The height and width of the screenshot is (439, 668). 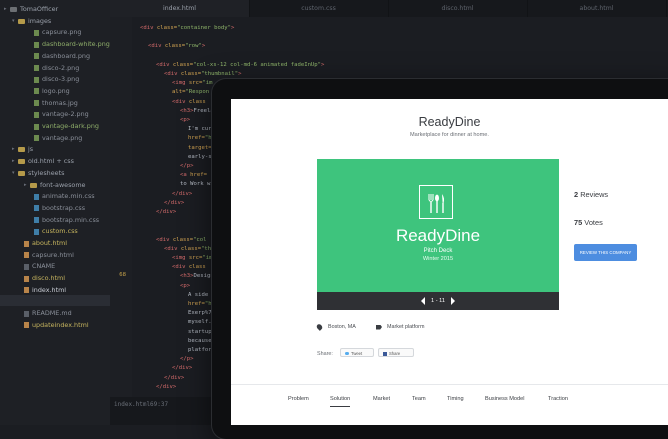 I want to click on location-meta: Boston, MA, so click(x=335, y=327).